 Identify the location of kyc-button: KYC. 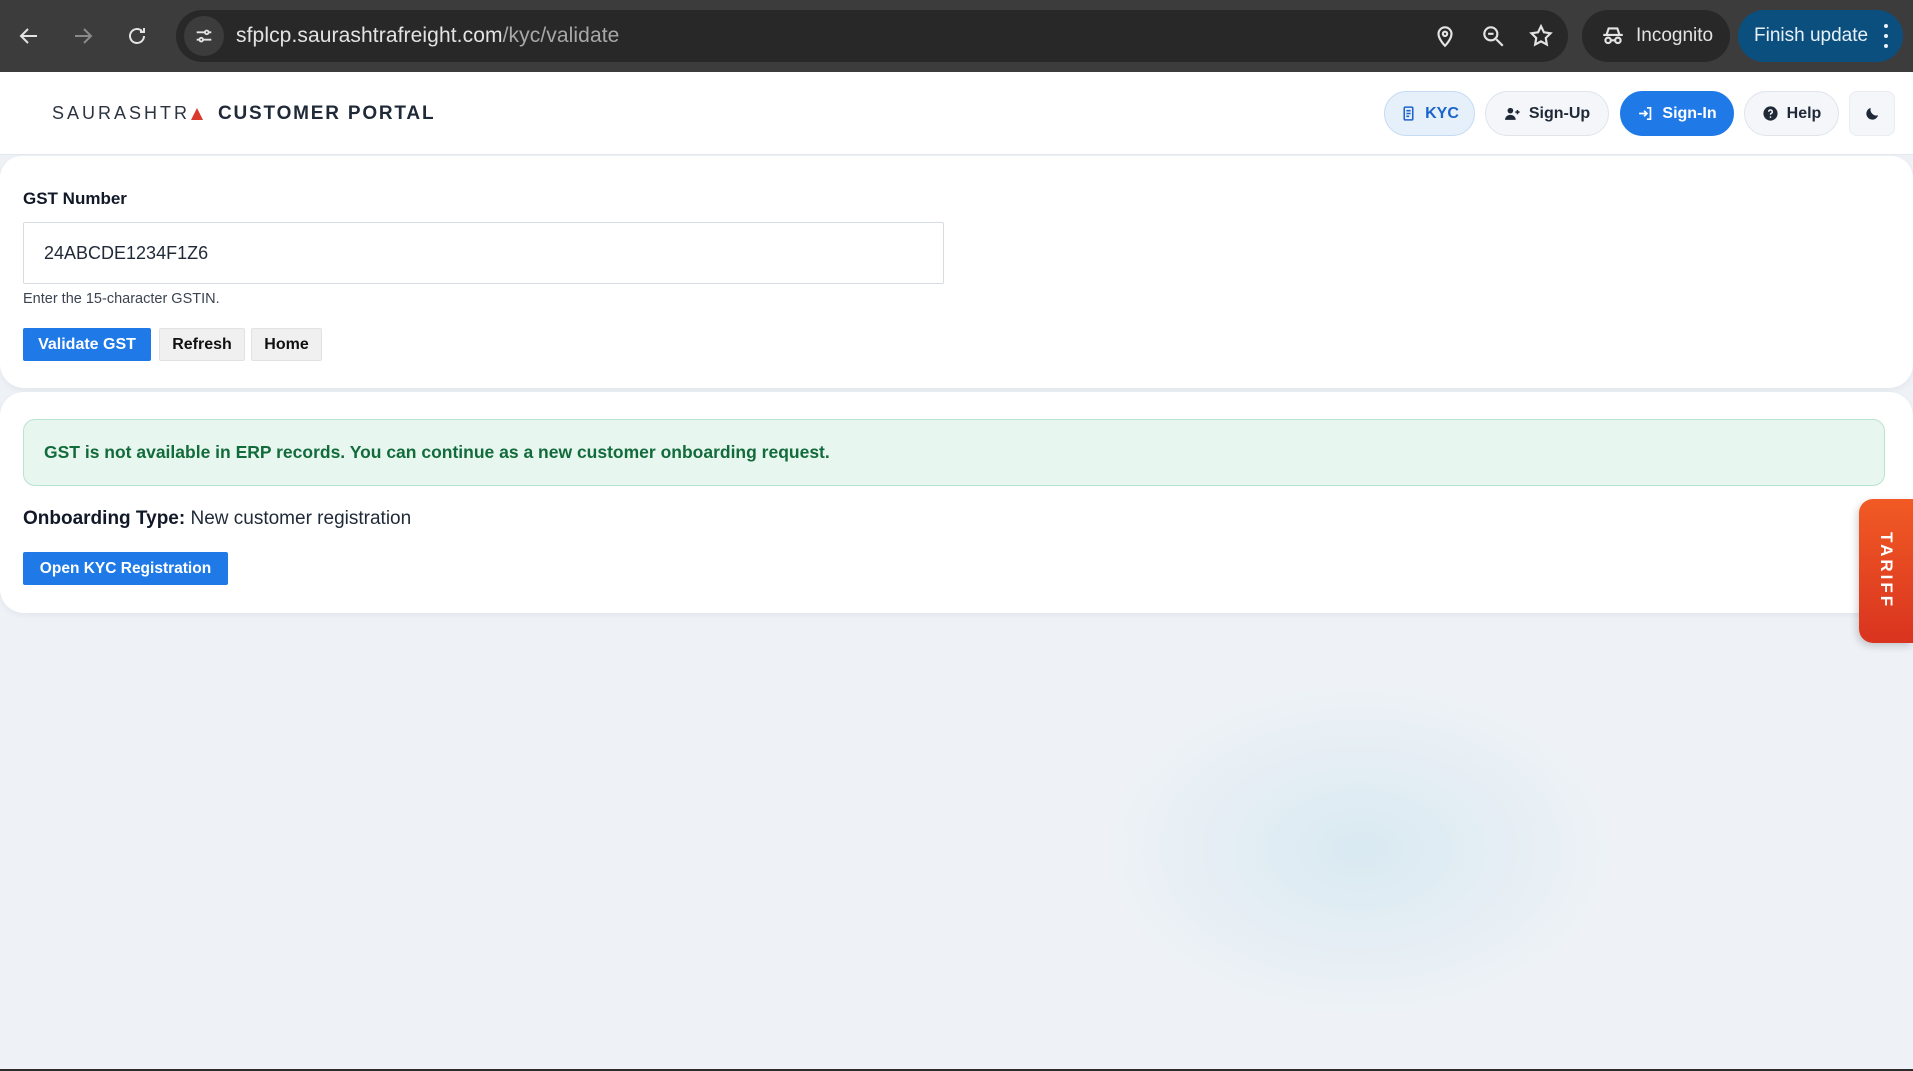
(1429, 113).